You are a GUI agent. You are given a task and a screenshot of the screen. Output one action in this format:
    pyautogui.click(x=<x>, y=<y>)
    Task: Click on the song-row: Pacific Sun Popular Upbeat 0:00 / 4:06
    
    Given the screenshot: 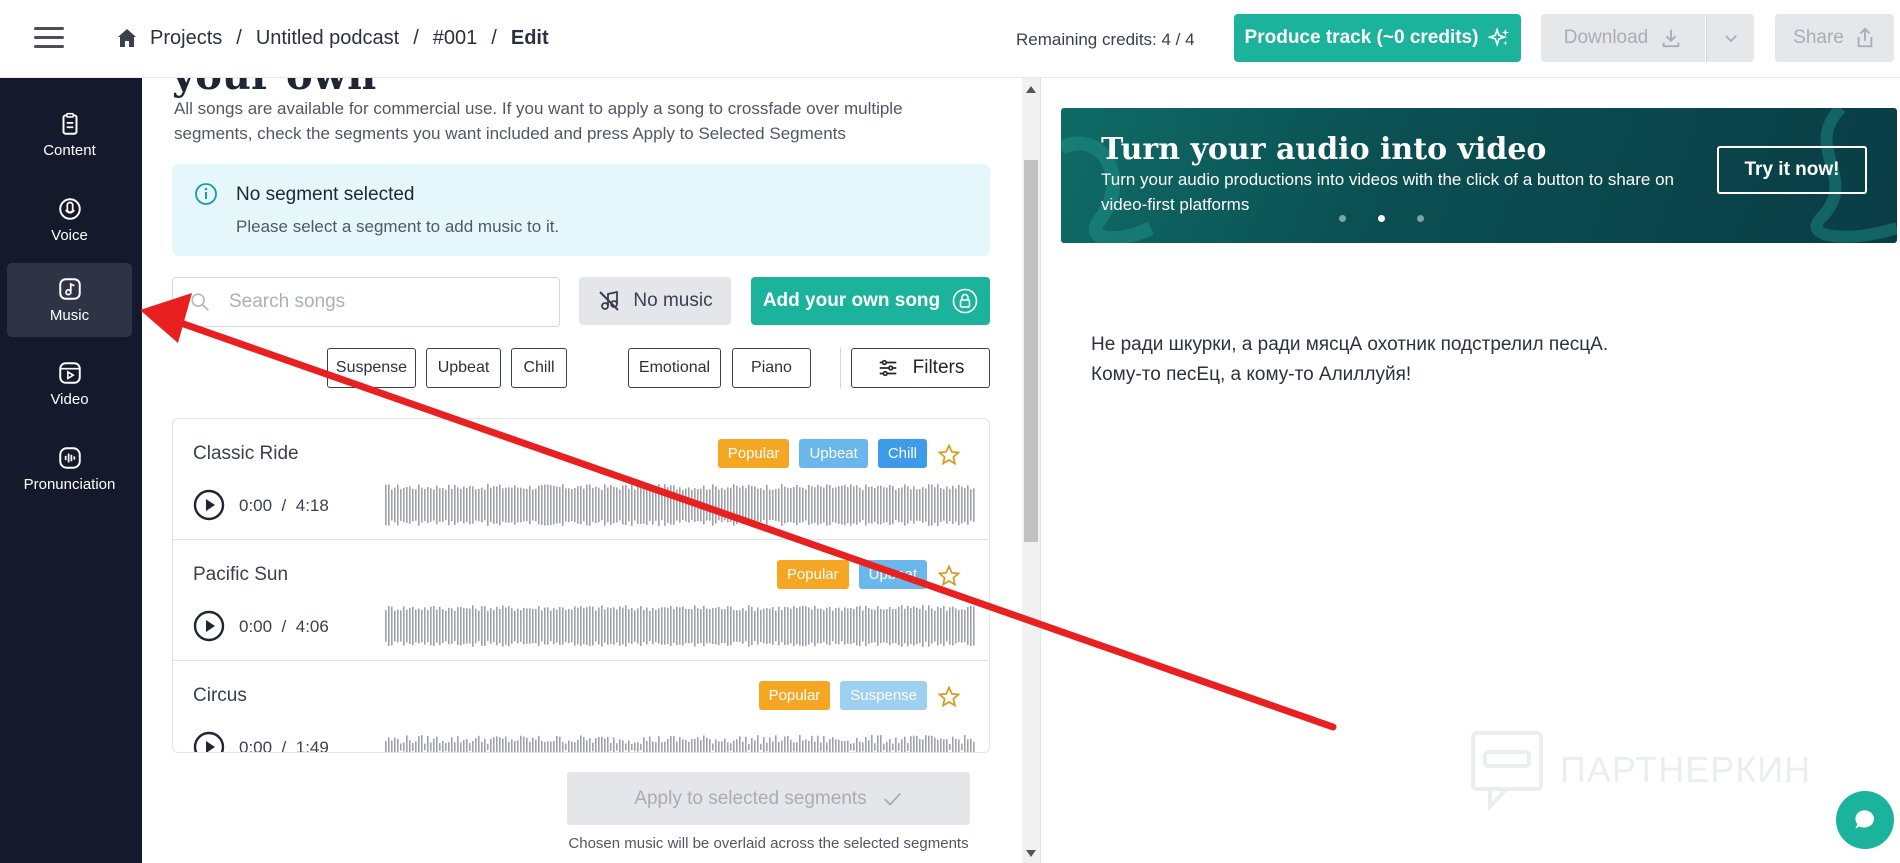 What is the action you would take?
    pyautogui.click(x=581, y=600)
    